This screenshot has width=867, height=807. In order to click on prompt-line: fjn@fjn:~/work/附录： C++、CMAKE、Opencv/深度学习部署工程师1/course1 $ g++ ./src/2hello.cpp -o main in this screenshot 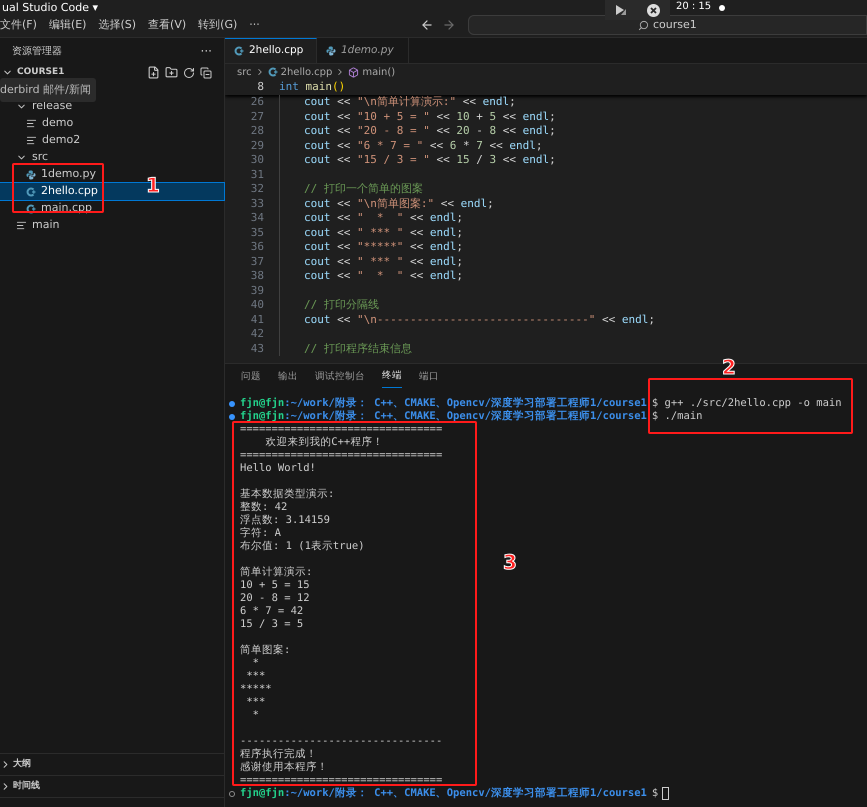, I will do `click(541, 403)`.